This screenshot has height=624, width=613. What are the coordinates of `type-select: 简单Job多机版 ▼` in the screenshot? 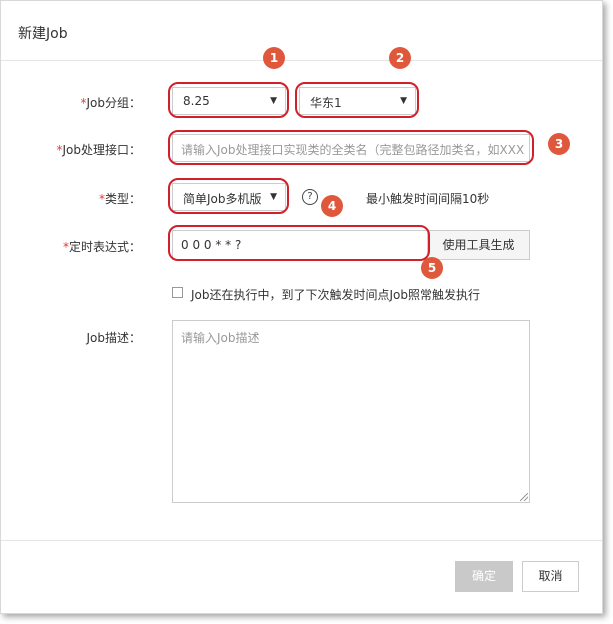 It's located at (229, 197).